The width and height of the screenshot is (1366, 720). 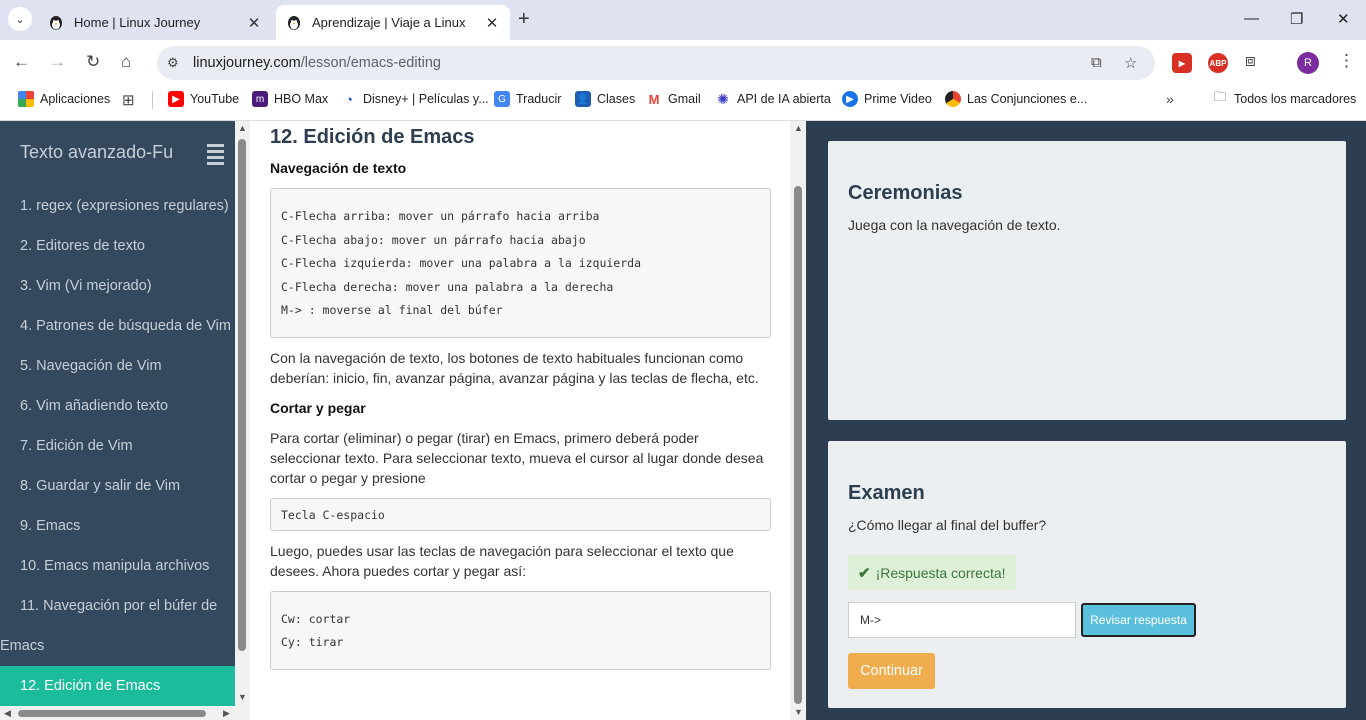 I want to click on sidebar-title: Texto avanzado-Fu, so click(x=97, y=152).